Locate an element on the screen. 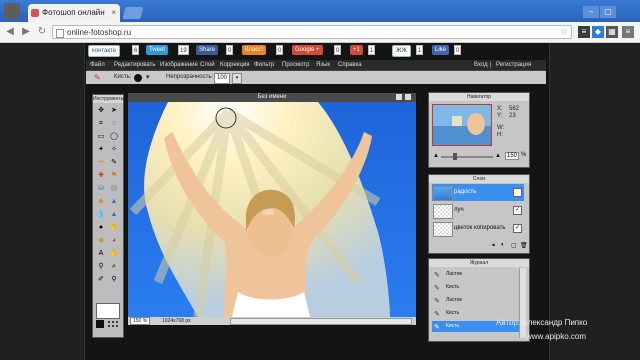 The width and height of the screenshot is (640, 360). zoom-icon: ⌕ is located at coordinates (114, 267).